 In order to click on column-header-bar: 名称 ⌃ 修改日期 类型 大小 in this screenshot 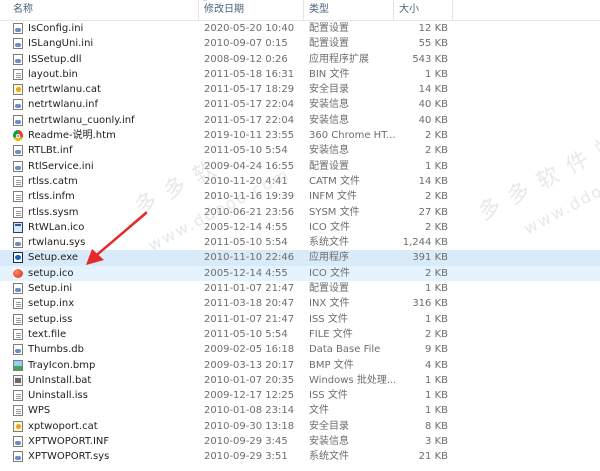, I will do `click(300, 10)`.